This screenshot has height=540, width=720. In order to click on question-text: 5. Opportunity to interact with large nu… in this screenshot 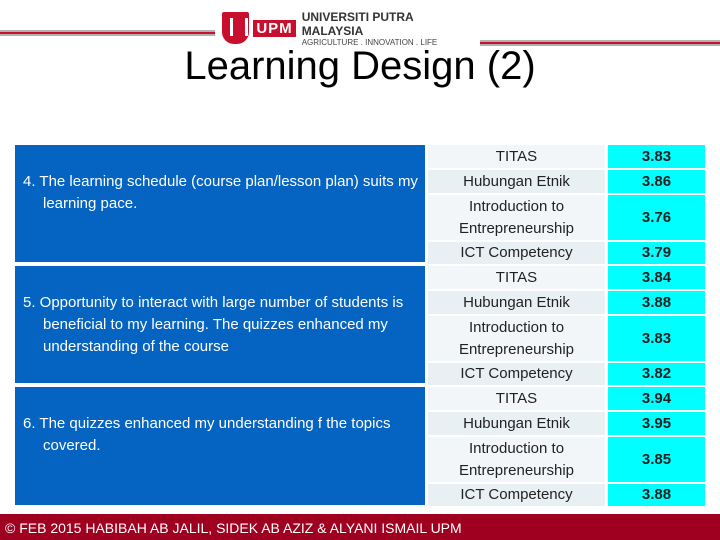, I will do `click(213, 324)`.